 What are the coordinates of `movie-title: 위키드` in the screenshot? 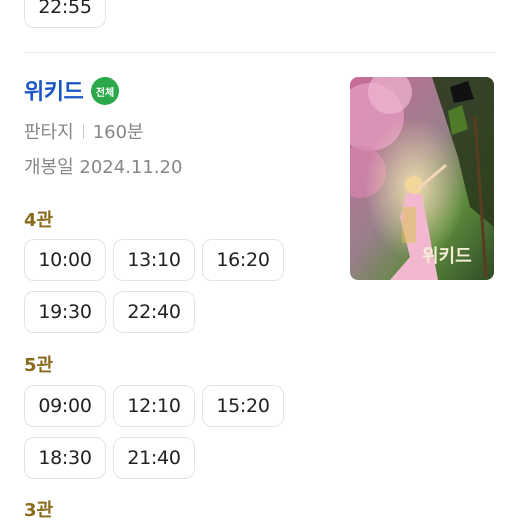 It's located at (54, 90).